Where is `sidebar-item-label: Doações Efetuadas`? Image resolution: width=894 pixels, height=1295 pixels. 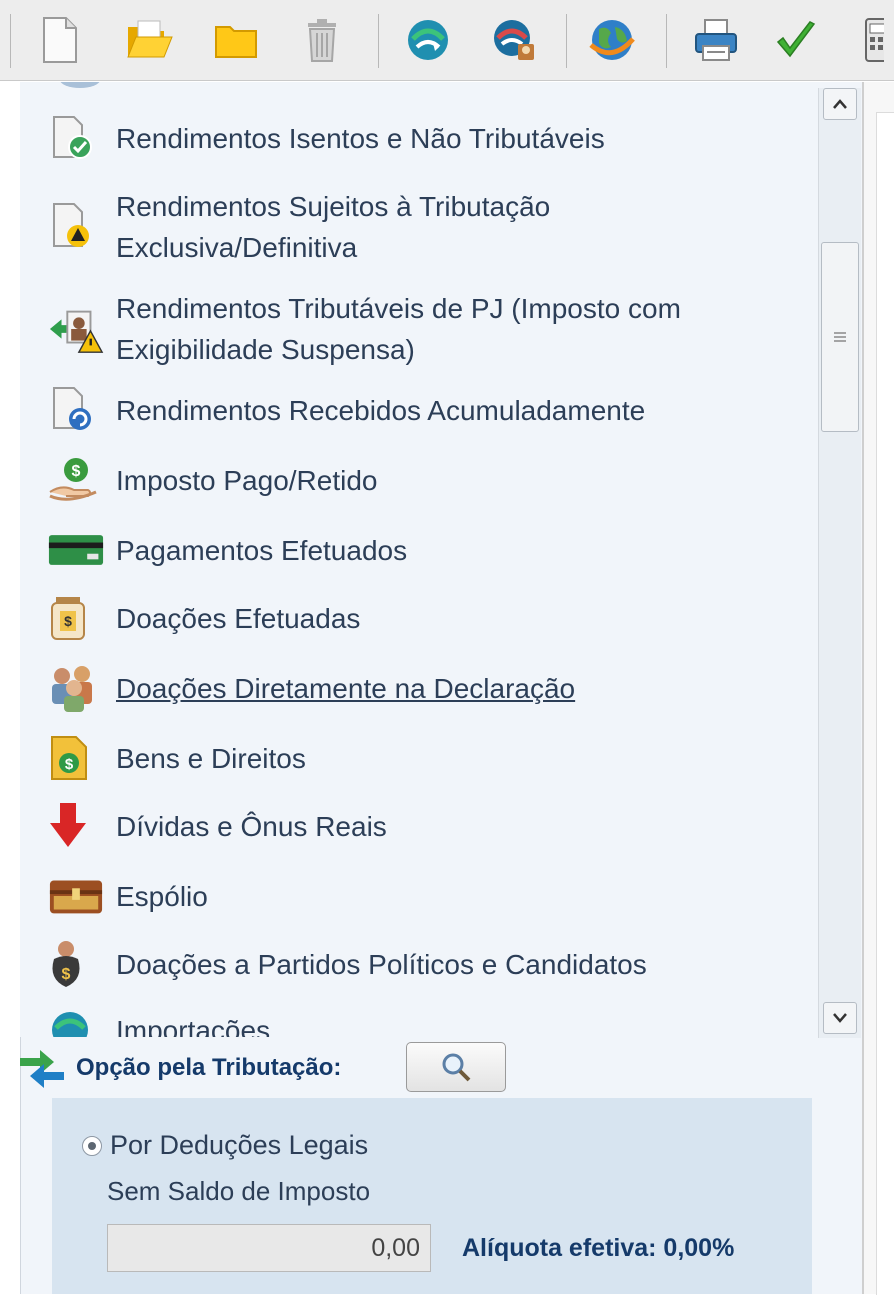
sidebar-item-label: Doações Efetuadas is located at coordinates (238, 618).